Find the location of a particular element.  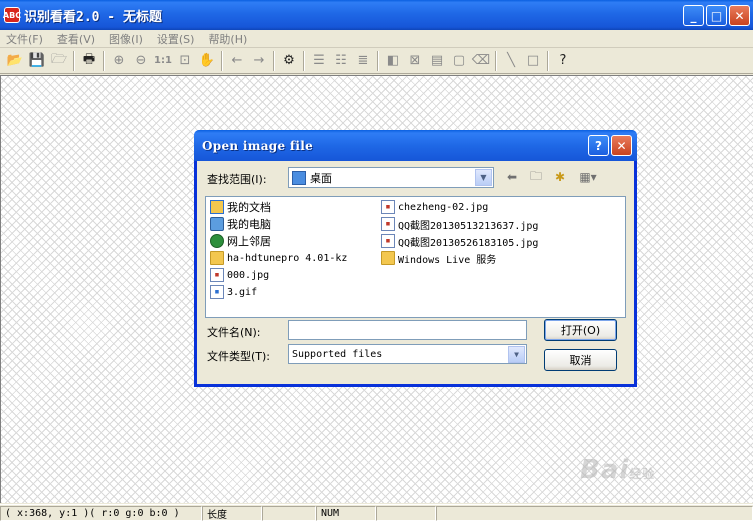

minimize-button: _ is located at coordinates (693, 15).